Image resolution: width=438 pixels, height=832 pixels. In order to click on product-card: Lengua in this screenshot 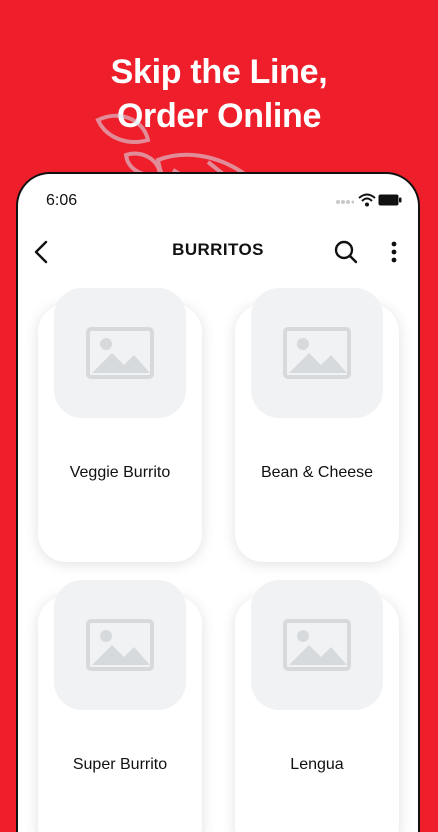, I will do `click(317, 706)`.